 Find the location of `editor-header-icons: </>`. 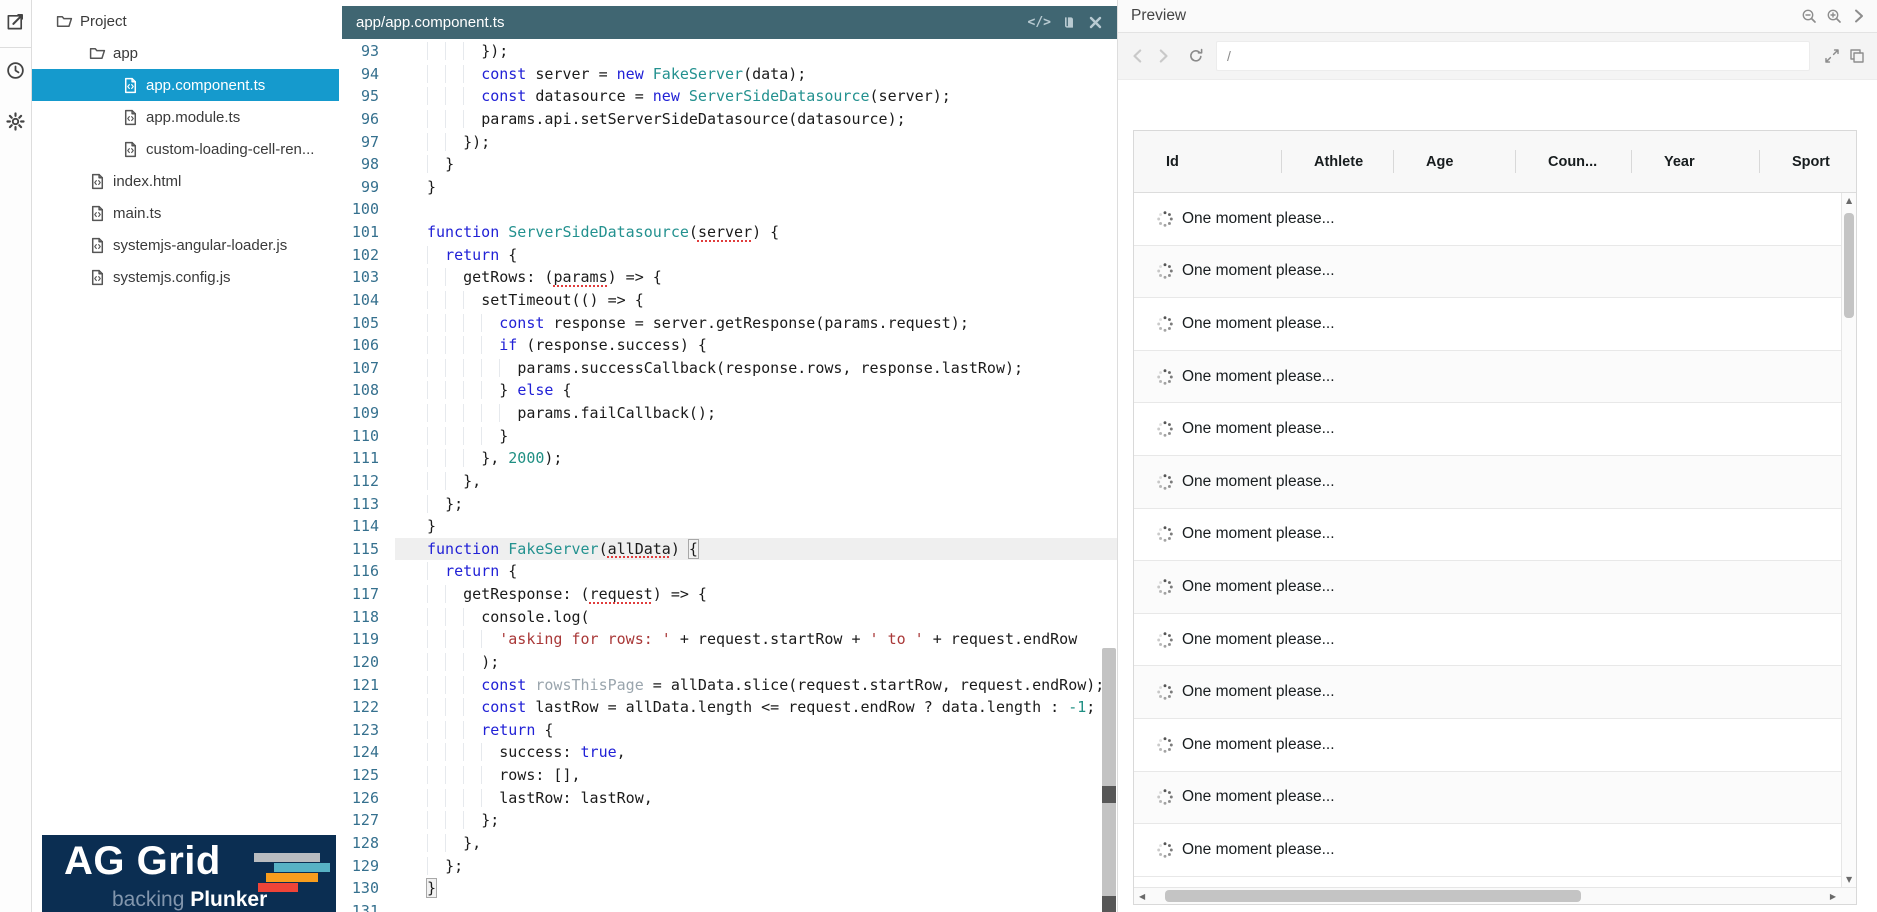

editor-header-icons: </> is located at coordinates (1065, 22).